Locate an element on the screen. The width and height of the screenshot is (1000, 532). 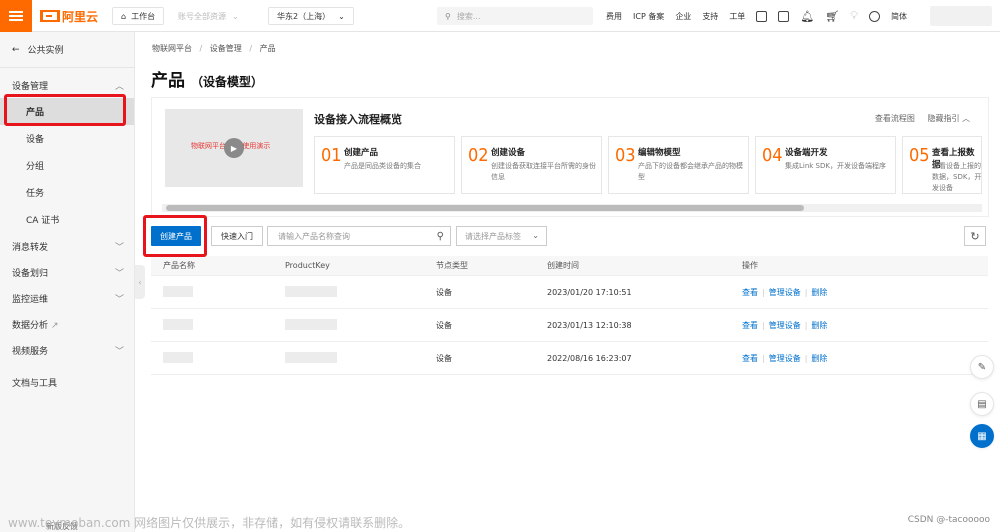
sidebar-item-ca-cert: CA 证书 is located at coordinates (67, 219).